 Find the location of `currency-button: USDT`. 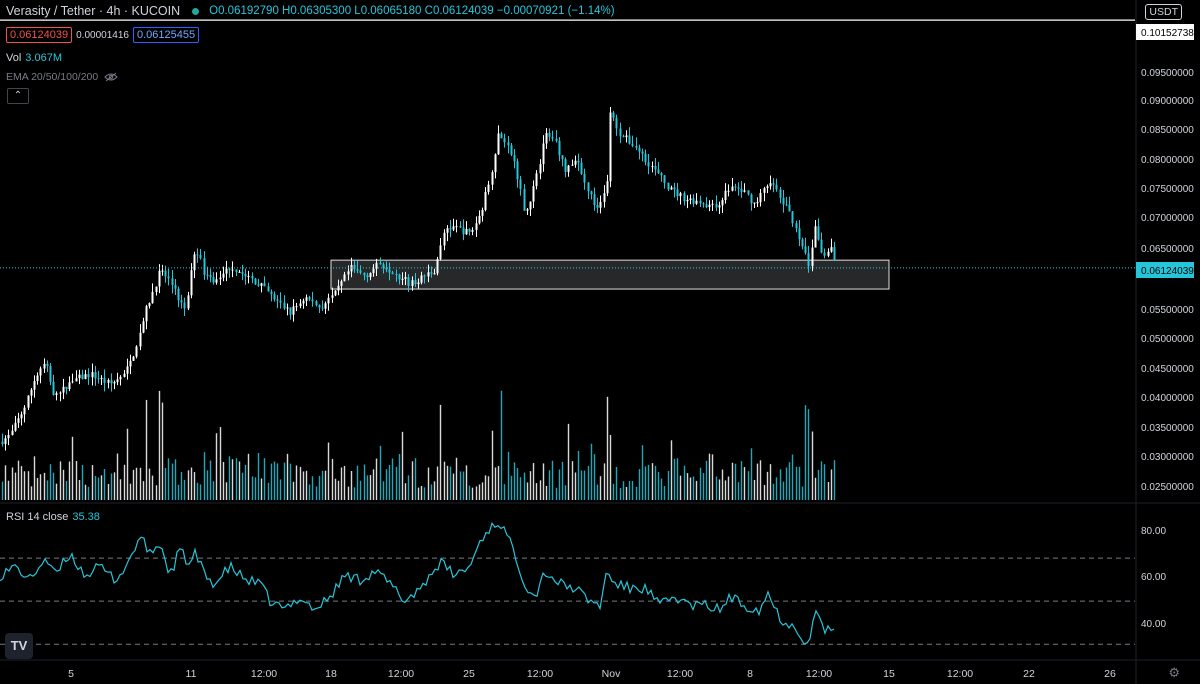

currency-button: USDT is located at coordinates (1163, 12).